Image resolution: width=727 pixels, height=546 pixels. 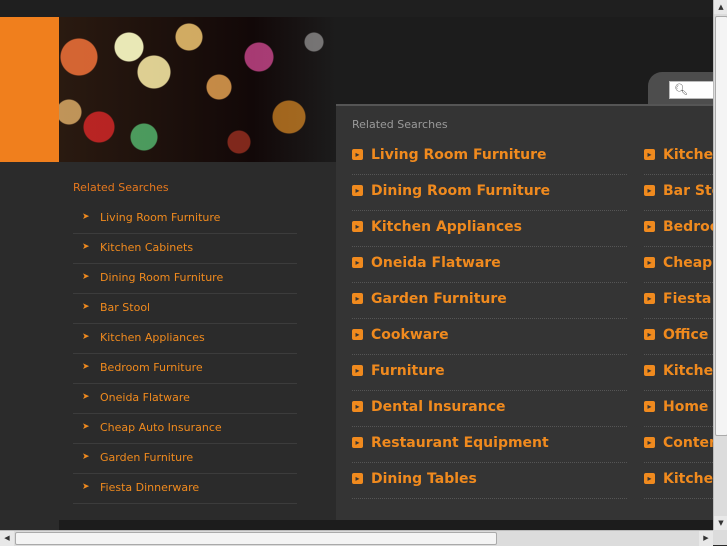 What do you see at coordinates (161, 277) in the screenshot?
I see `sidebar-item-label: Dining Room Furniture` at bounding box center [161, 277].